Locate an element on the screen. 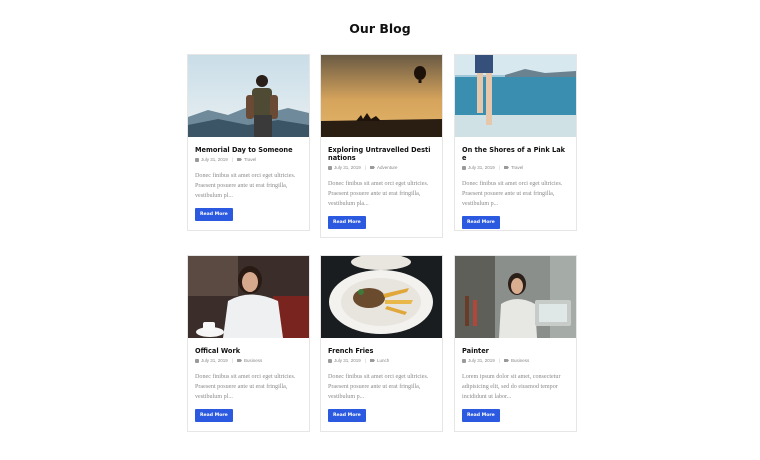 The height and width of the screenshot is (460, 760). post-title: Memorial Day to Someone is located at coordinates (248, 150).